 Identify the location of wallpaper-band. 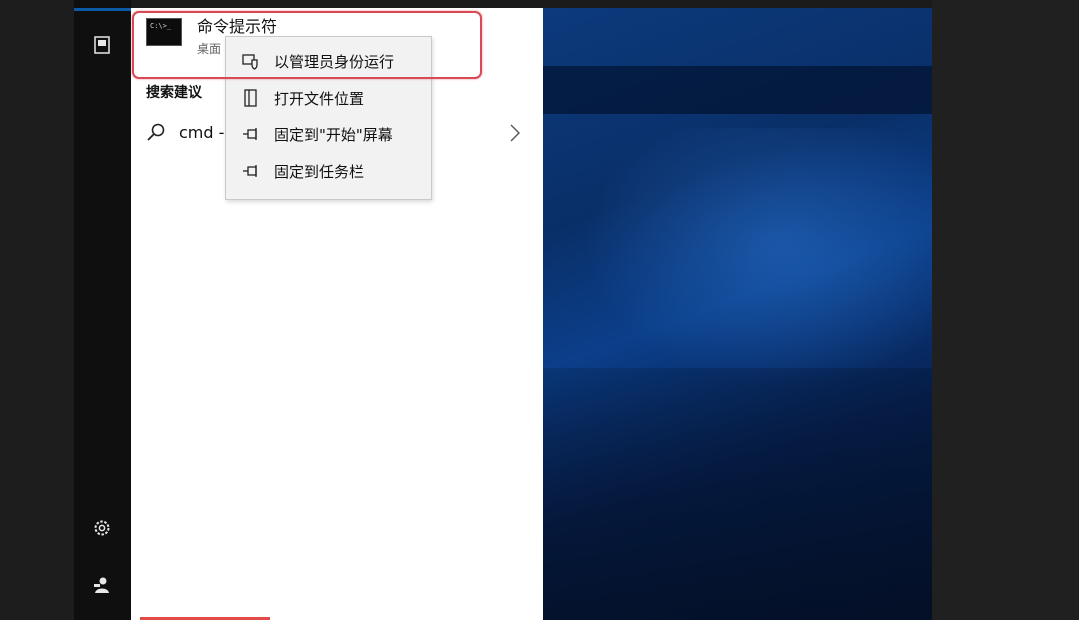
(737, 90).